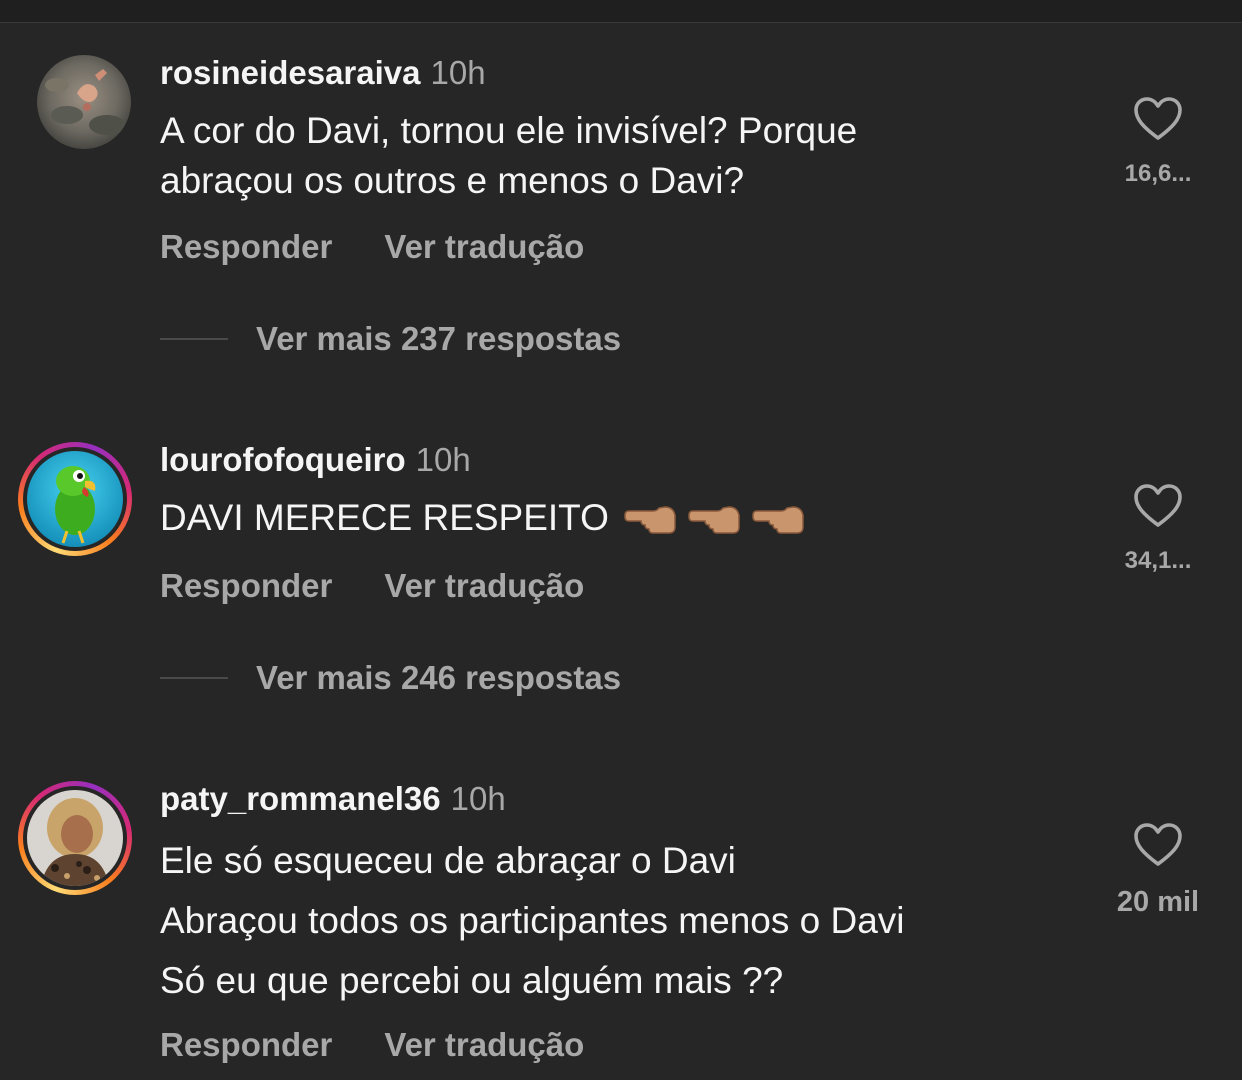 This screenshot has height=1080, width=1242. I want to click on comment-line: abraçou os outros e menos o Davi?, so click(452, 180).